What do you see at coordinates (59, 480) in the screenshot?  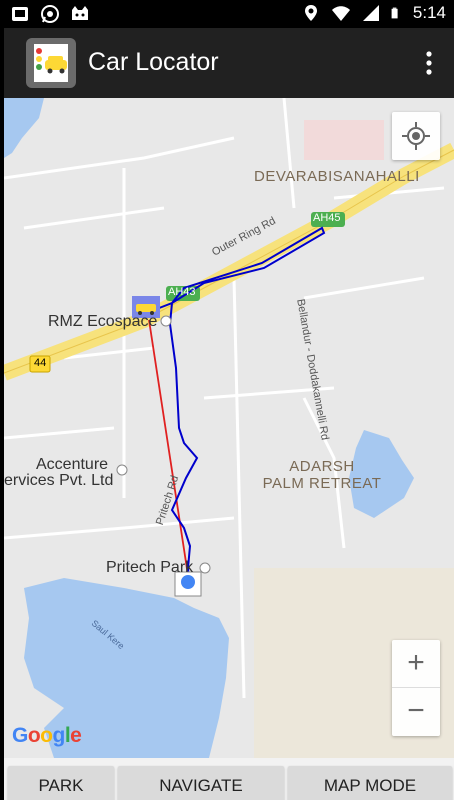 I see `label-accenture-line2: ervices Pvt. Ltd` at bounding box center [59, 480].